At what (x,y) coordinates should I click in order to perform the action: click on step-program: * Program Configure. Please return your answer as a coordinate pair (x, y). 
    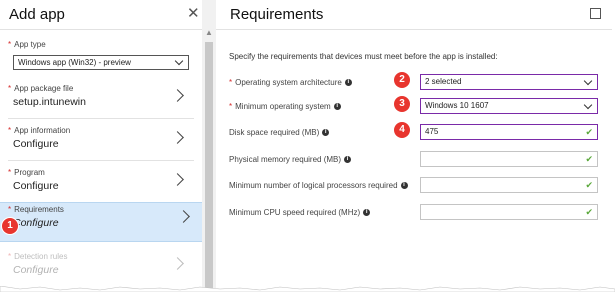
    Looking at the image, I should click on (98, 185).